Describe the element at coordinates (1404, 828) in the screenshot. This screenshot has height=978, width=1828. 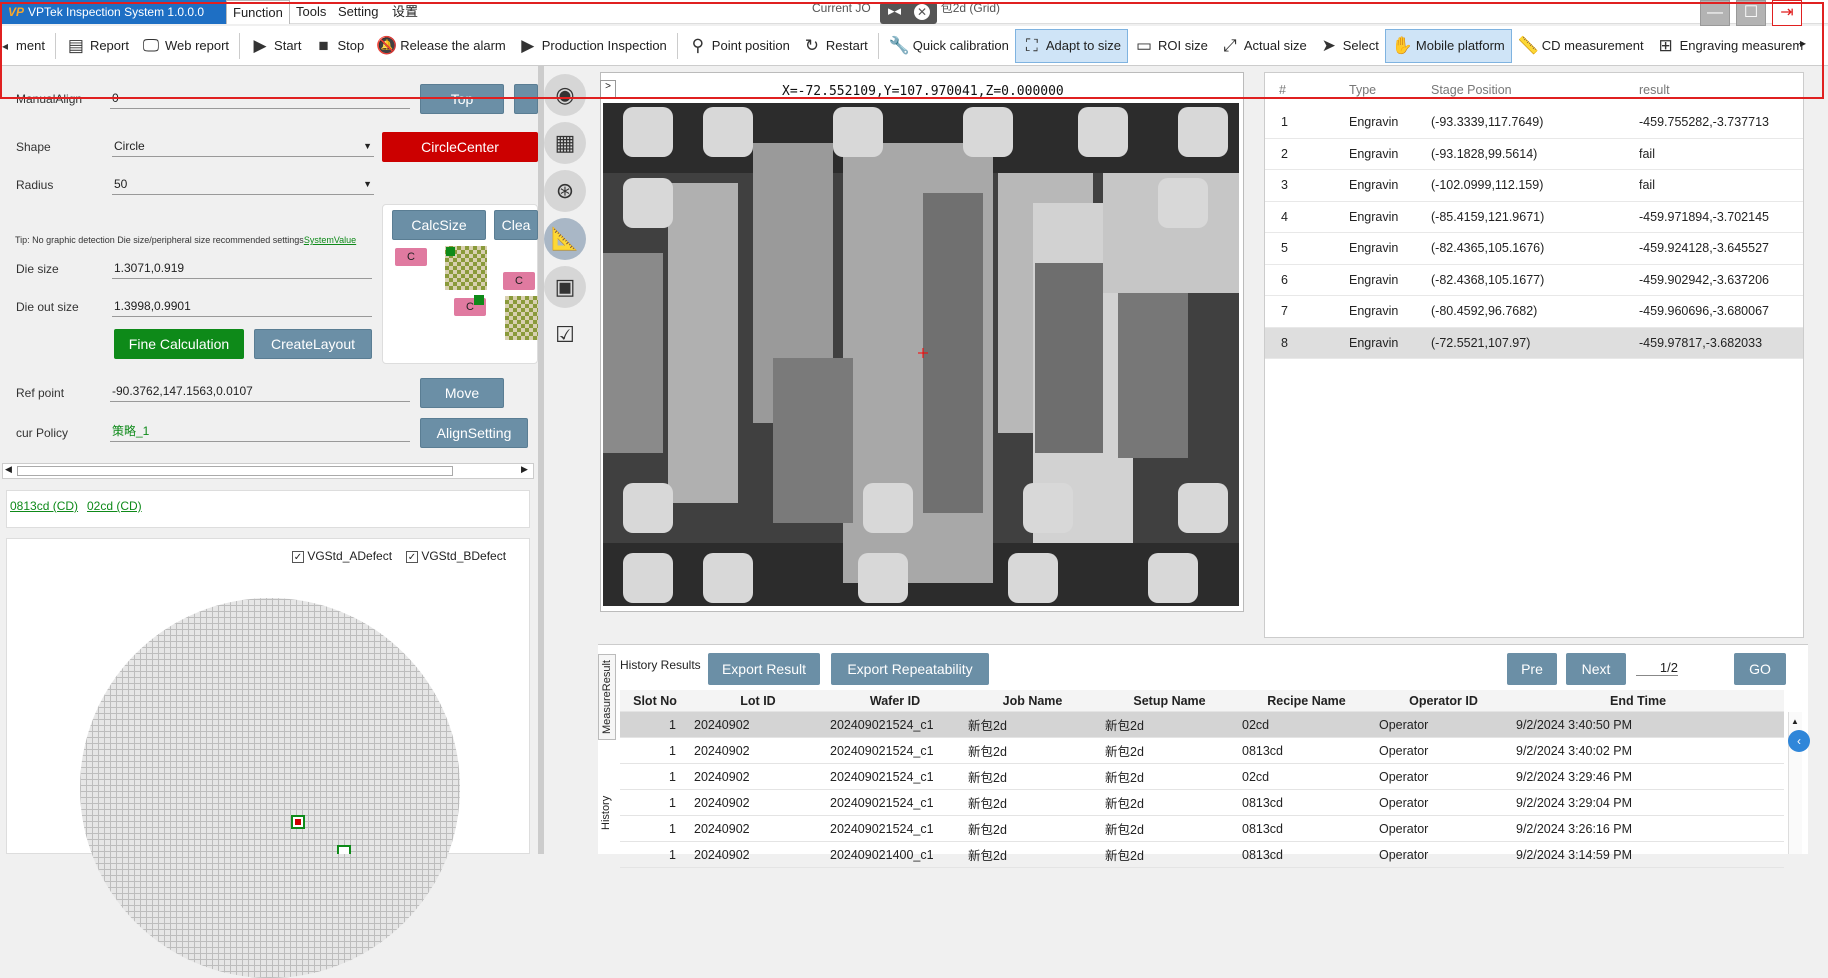
I see `history-cell: Operator` at that location.